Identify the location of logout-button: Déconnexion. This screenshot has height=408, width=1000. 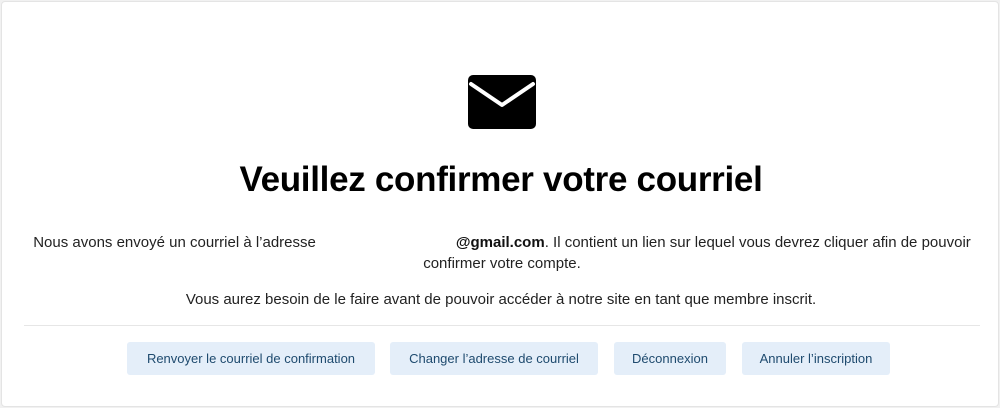
(670, 358).